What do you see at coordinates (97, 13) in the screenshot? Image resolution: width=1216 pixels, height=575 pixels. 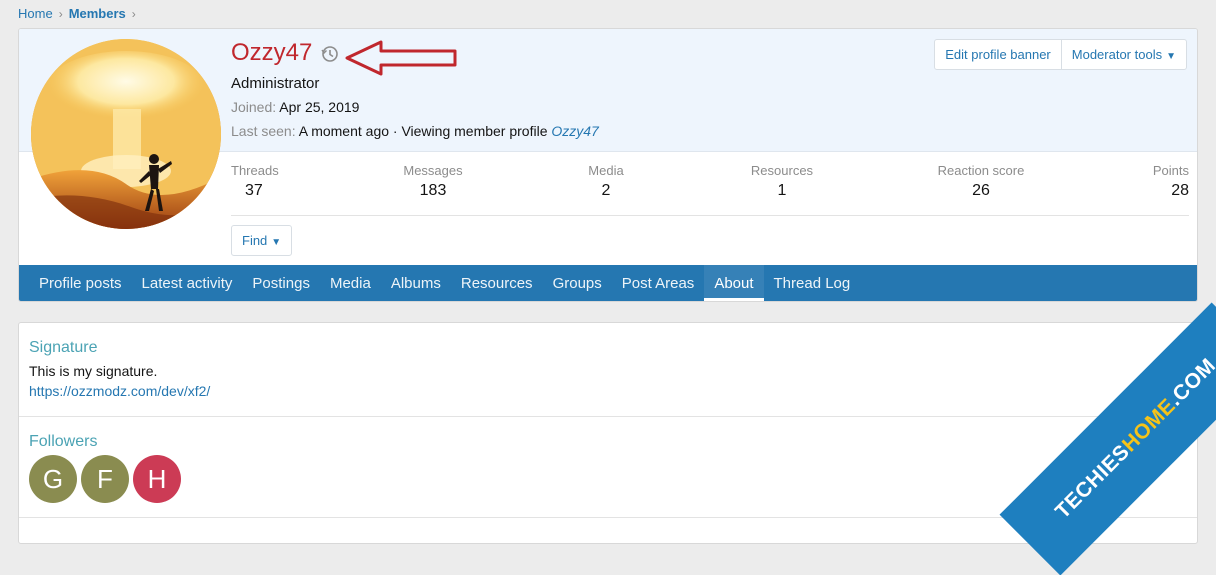 I see `breadcrumb-members-link: Members` at bounding box center [97, 13].